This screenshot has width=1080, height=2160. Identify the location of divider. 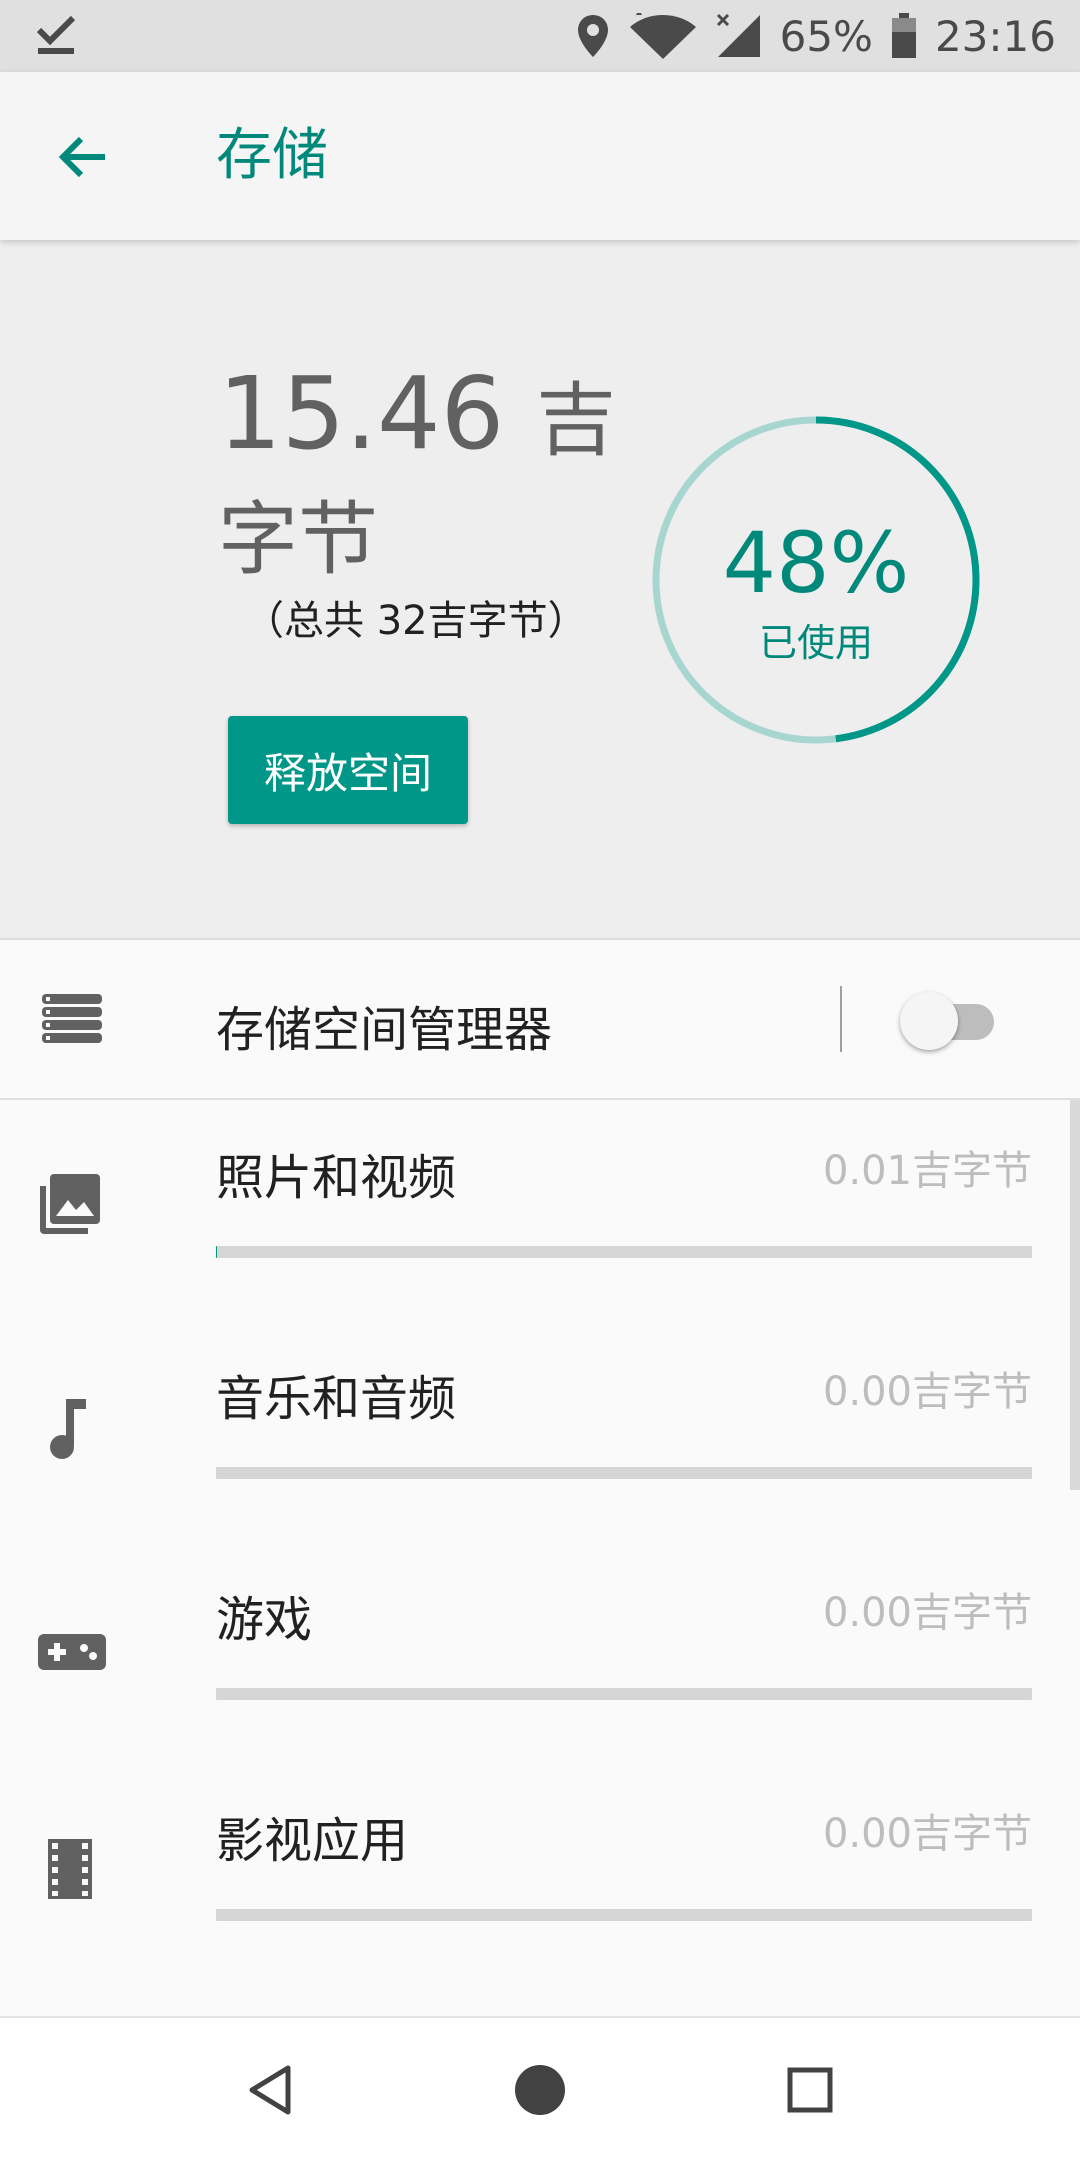
(841, 1019).